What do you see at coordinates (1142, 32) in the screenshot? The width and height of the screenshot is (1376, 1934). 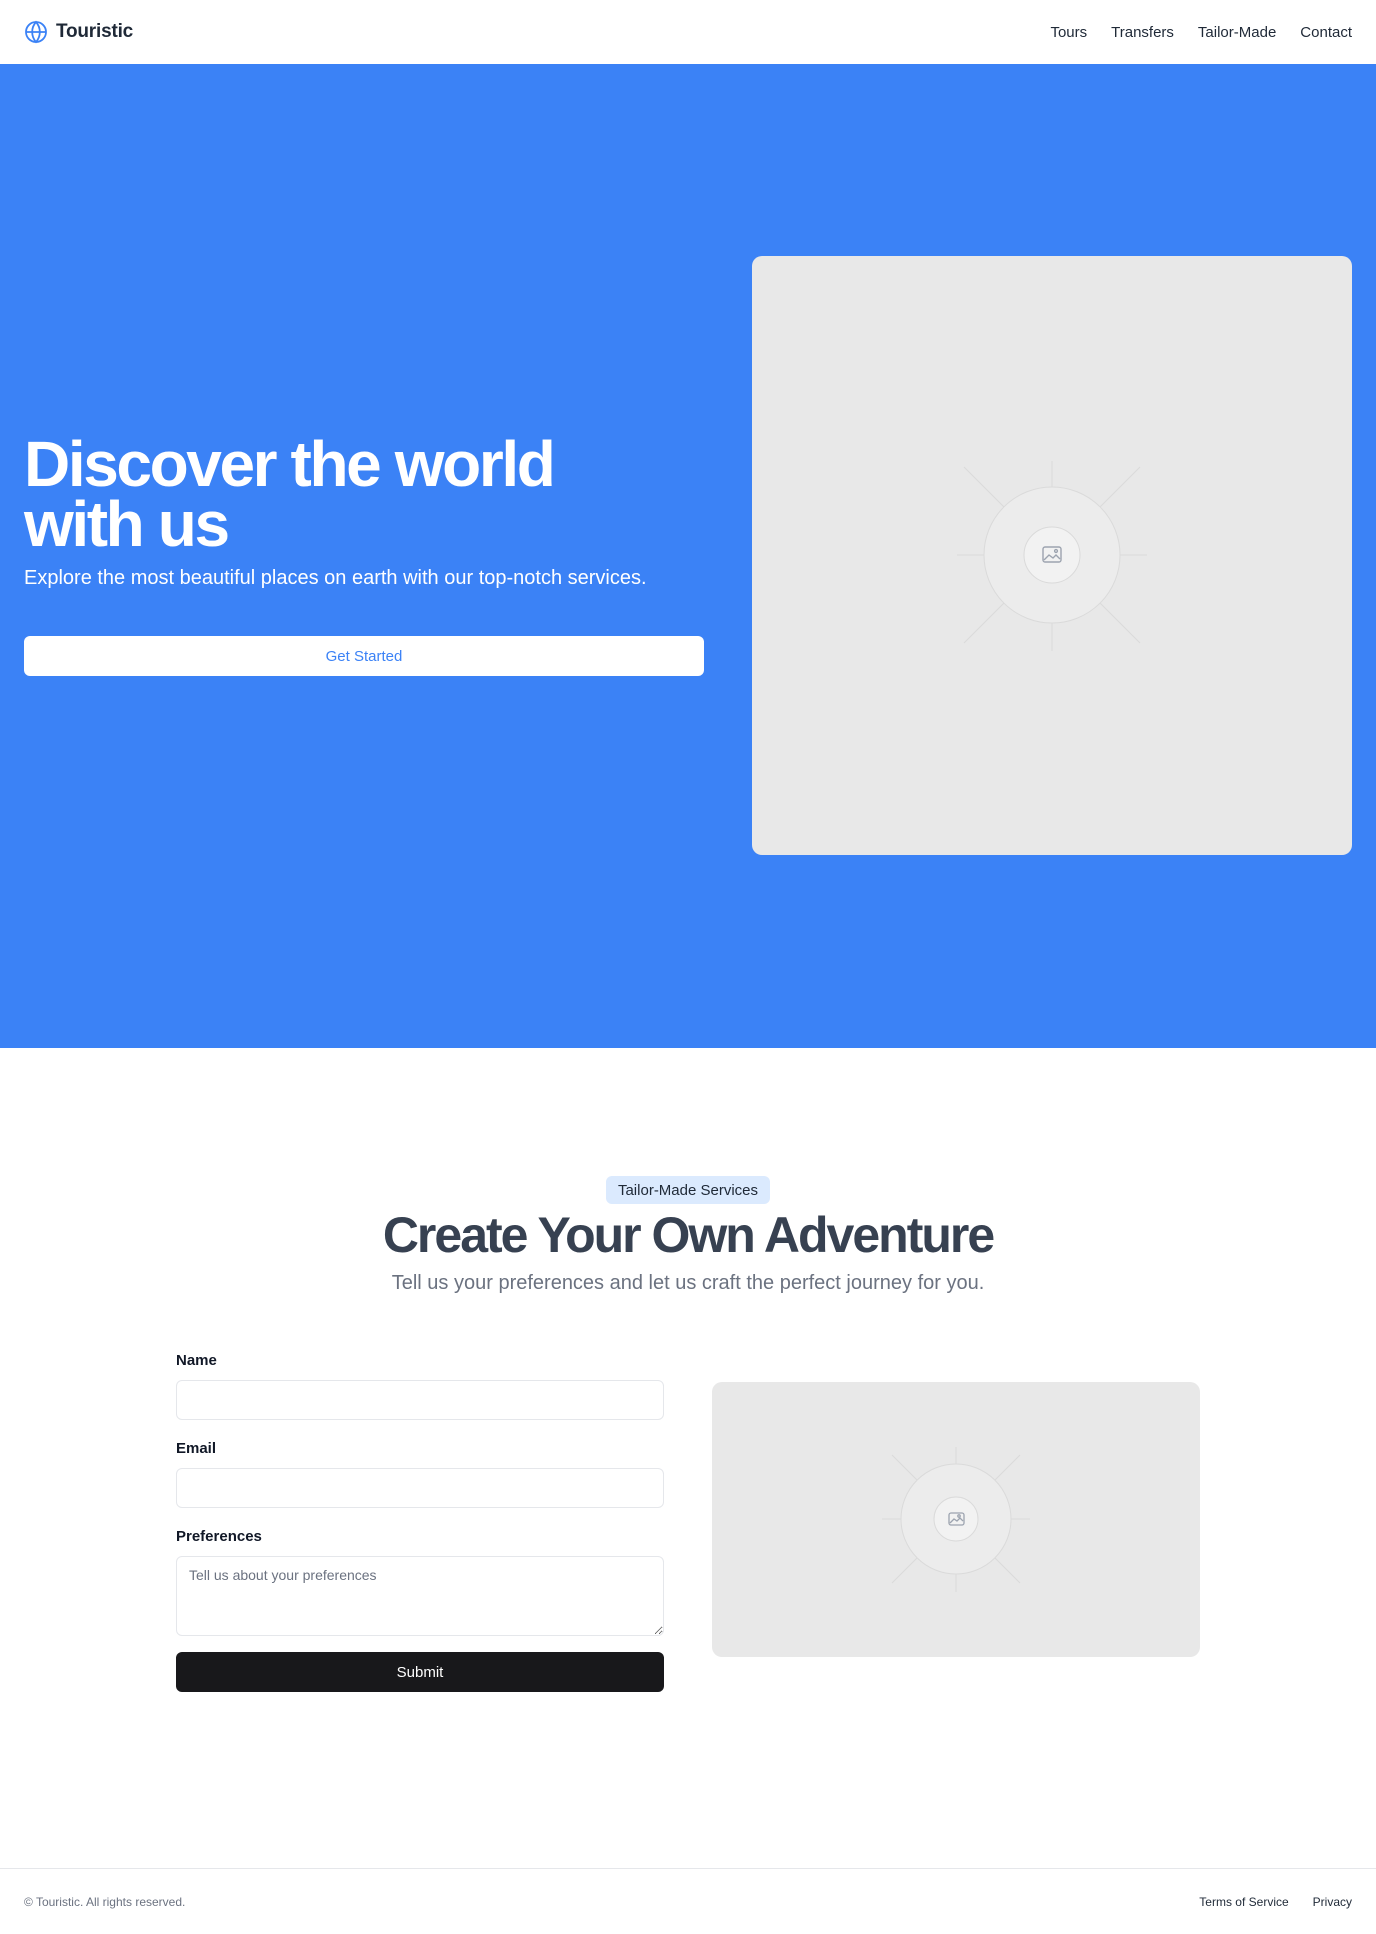 I see `nav-link-transfers: Transfers` at bounding box center [1142, 32].